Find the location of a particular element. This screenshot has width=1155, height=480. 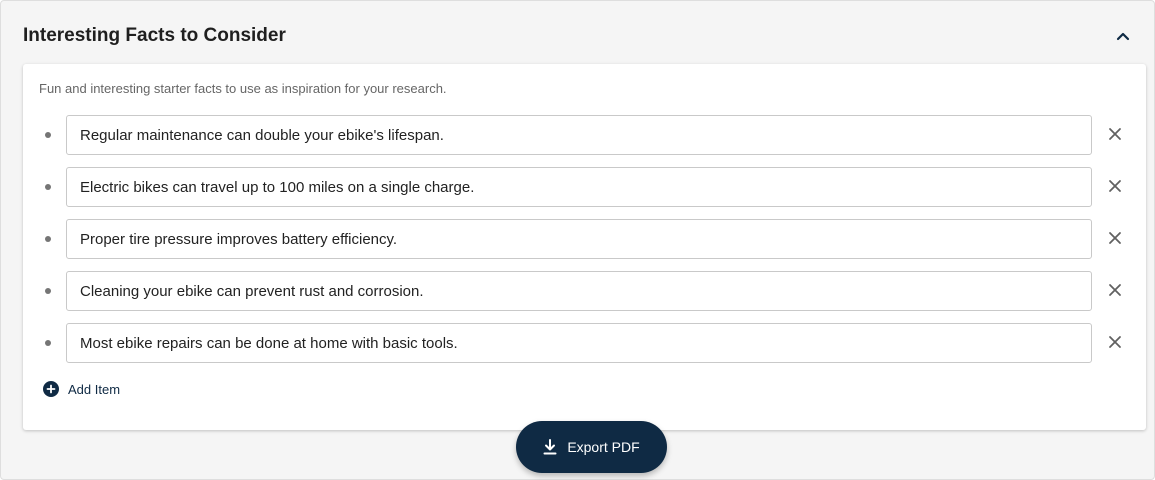

collapse-button is located at coordinates (1123, 36).